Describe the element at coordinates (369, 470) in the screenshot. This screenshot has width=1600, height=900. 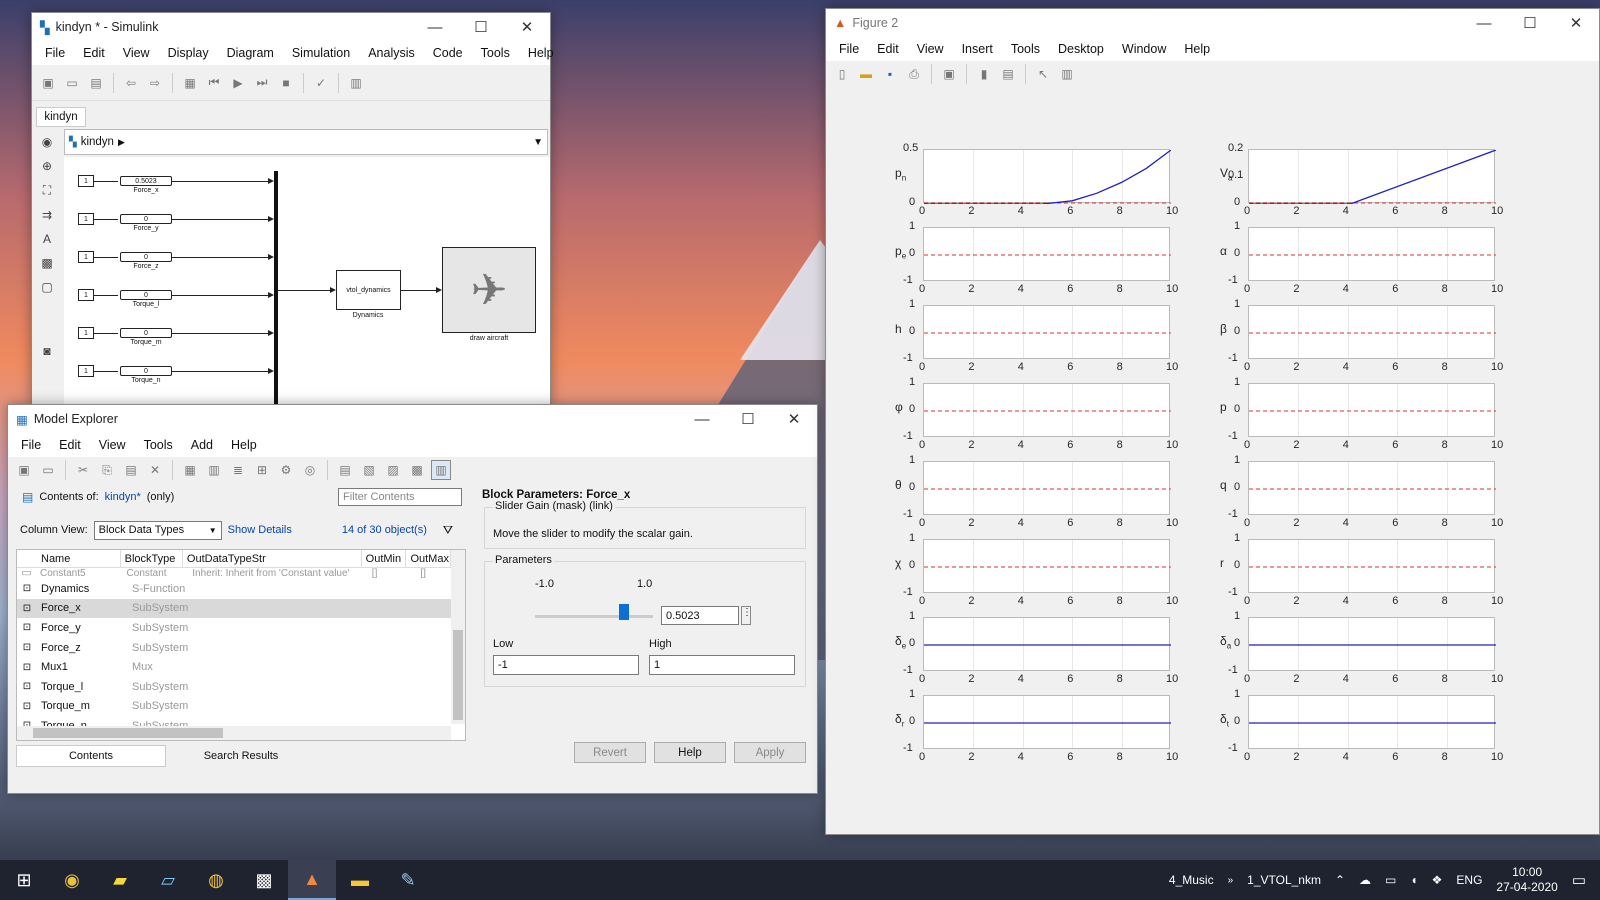
I see `export-icon: ▧` at that location.